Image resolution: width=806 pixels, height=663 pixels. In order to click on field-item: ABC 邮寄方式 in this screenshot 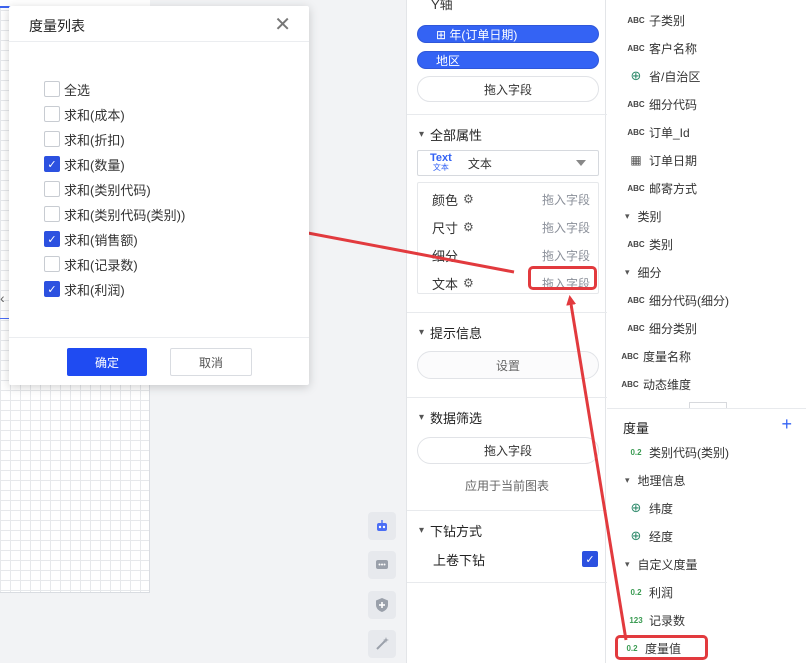, I will do `click(662, 188)`.